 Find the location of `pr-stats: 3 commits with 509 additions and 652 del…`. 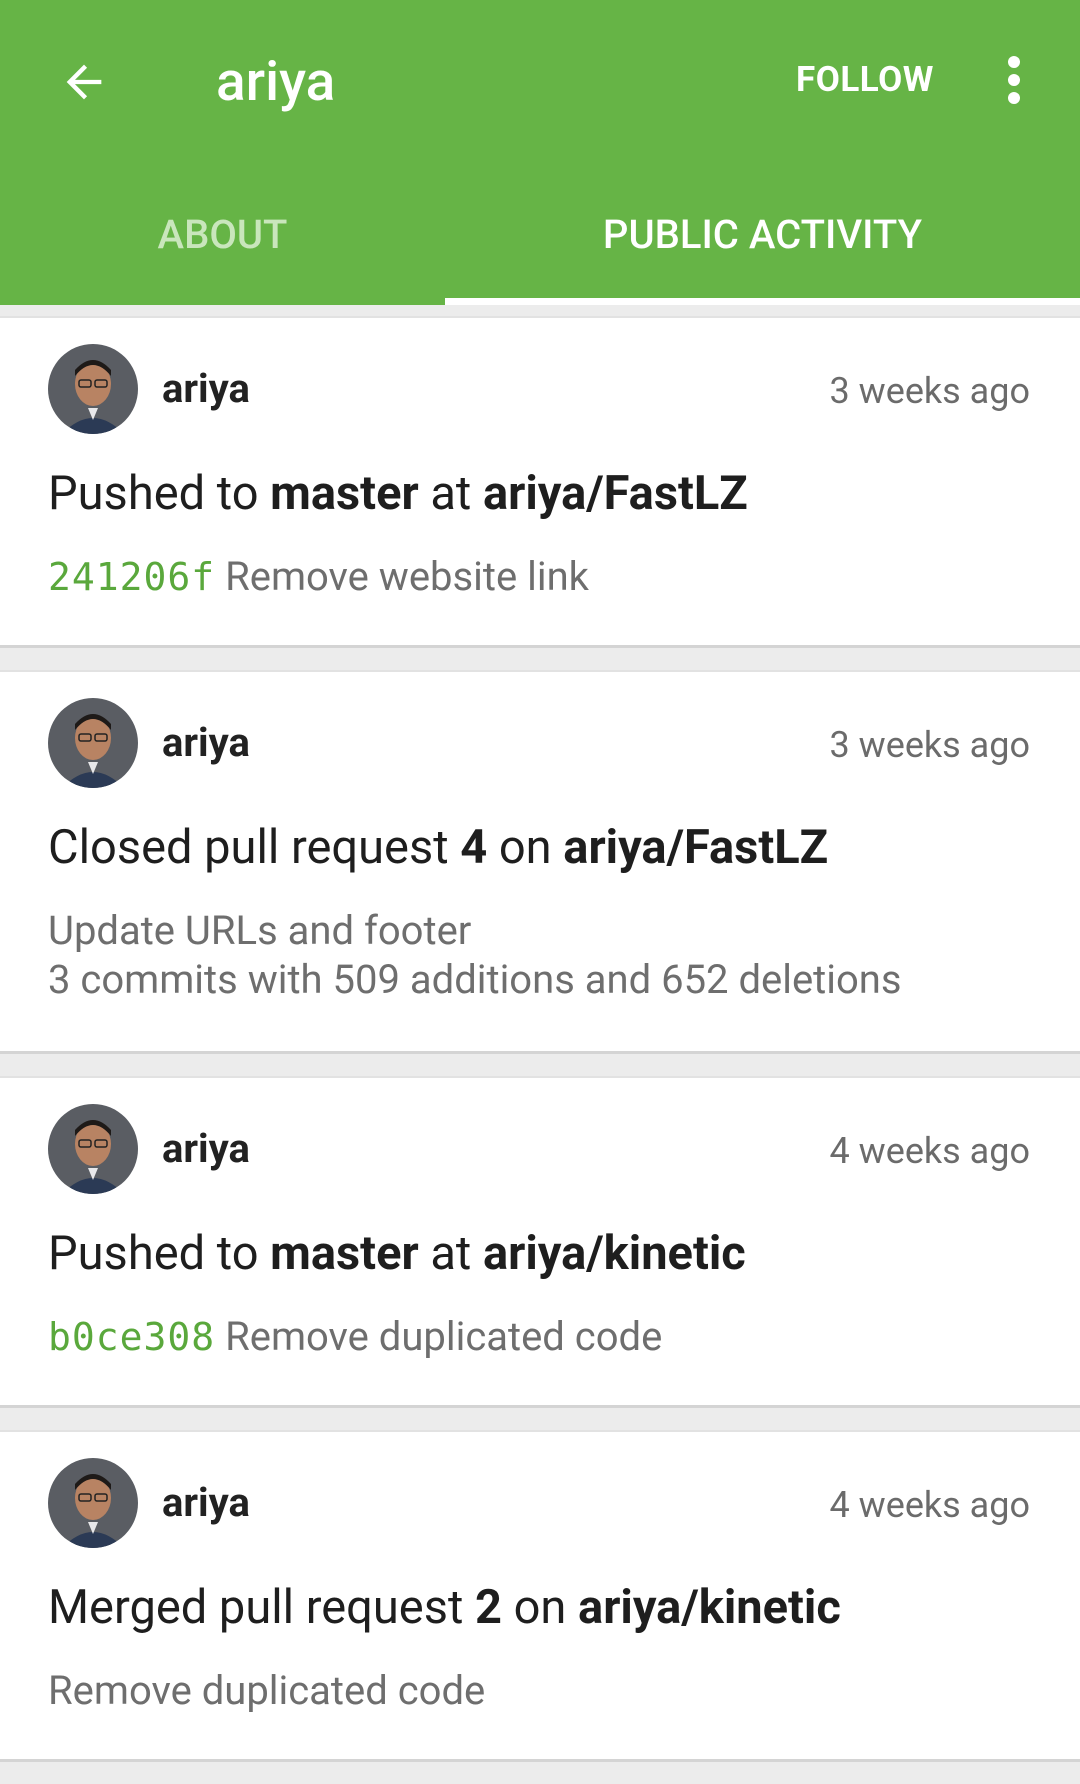

pr-stats: 3 commits with 509 additions and 652 del… is located at coordinates (475, 979).